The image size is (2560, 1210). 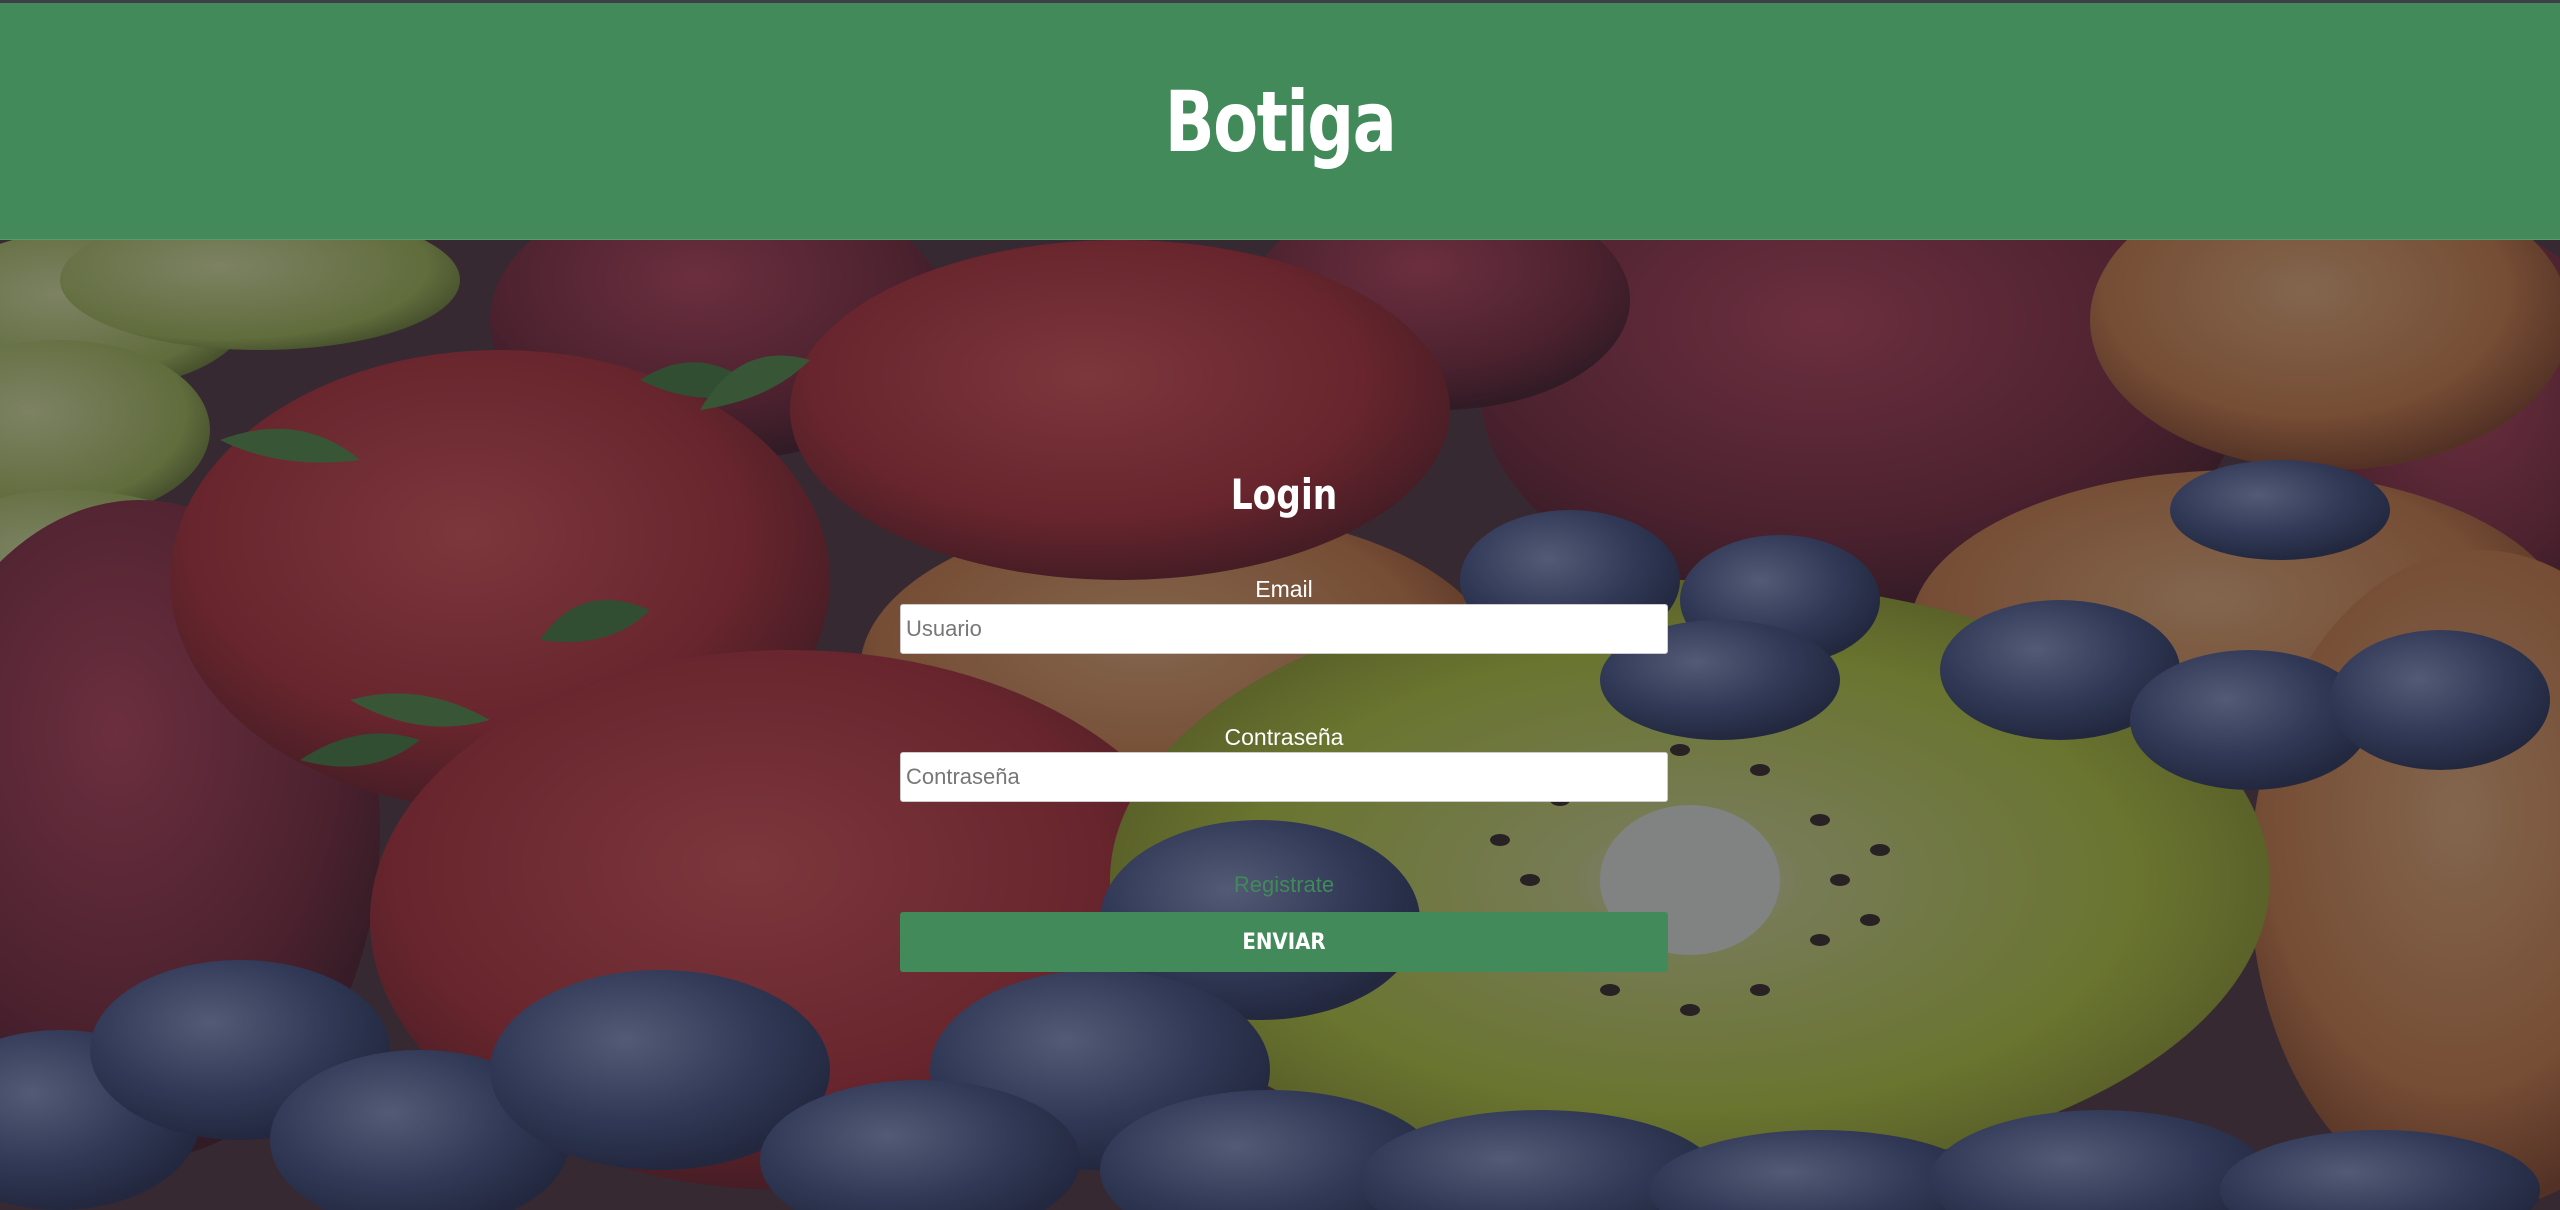 I want to click on password-label: Contraseña, so click(x=1284, y=737).